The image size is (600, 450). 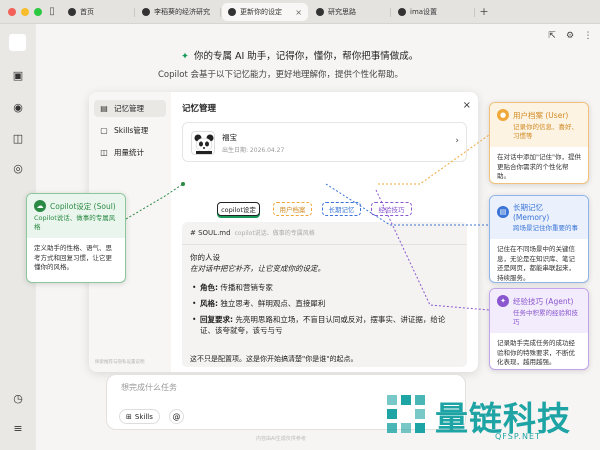 What do you see at coordinates (531, 212) in the screenshot?
I see `callout-title: 长期记忆 (Memory)` at bounding box center [531, 212].